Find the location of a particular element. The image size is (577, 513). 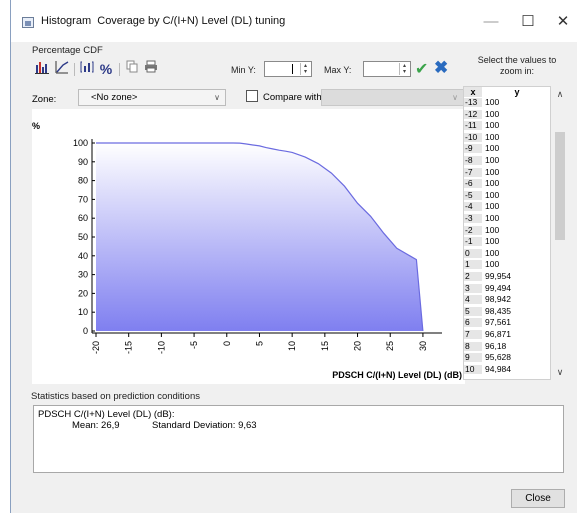

table-row: -13 100 is located at coordinates (507, 102).